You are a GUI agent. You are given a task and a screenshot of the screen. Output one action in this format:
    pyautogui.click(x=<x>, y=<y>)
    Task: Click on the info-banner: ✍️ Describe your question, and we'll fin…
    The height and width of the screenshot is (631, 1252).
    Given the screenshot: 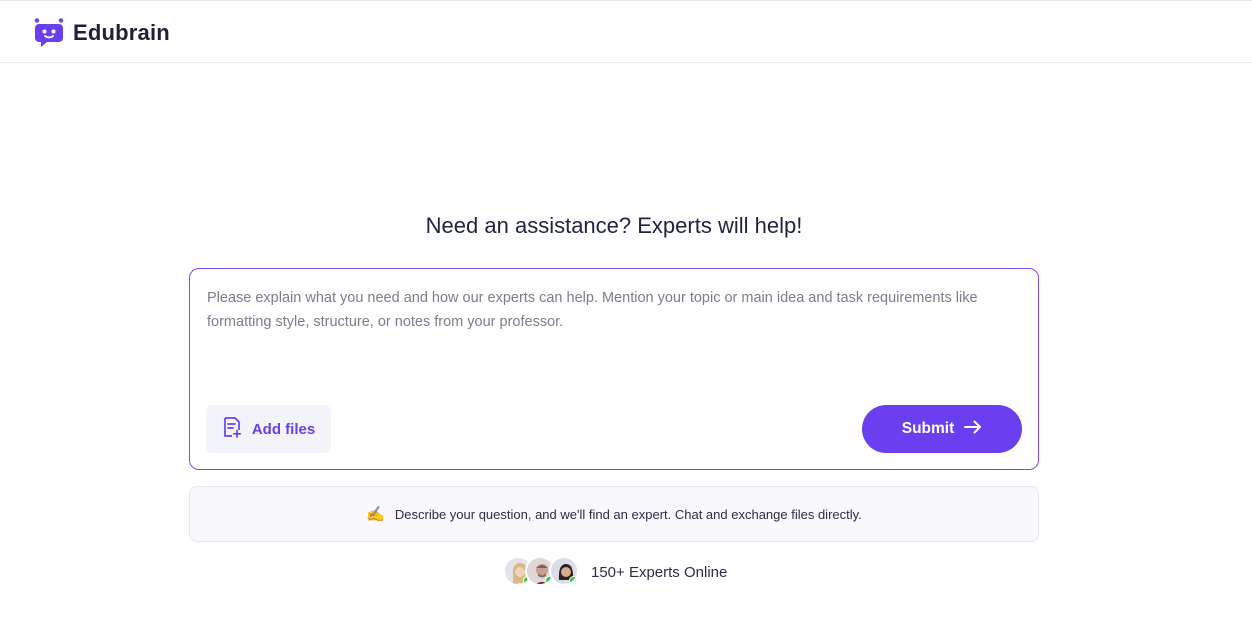 What is the action you would take?
    pyautogui.click(x=614, y=514)
    